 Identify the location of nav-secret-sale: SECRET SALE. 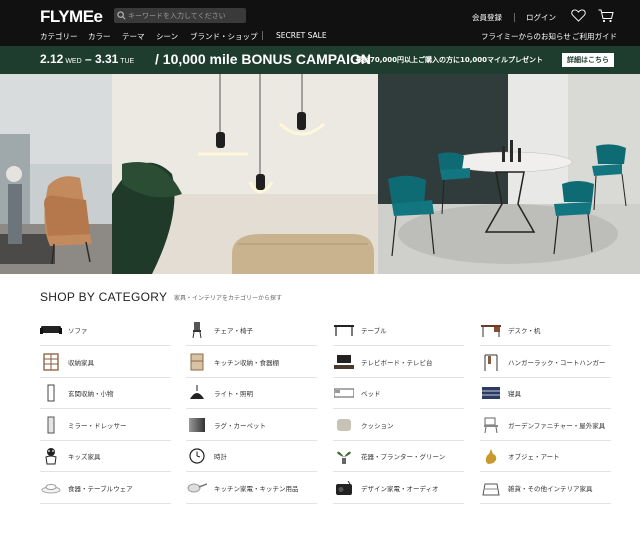
(301, 35).